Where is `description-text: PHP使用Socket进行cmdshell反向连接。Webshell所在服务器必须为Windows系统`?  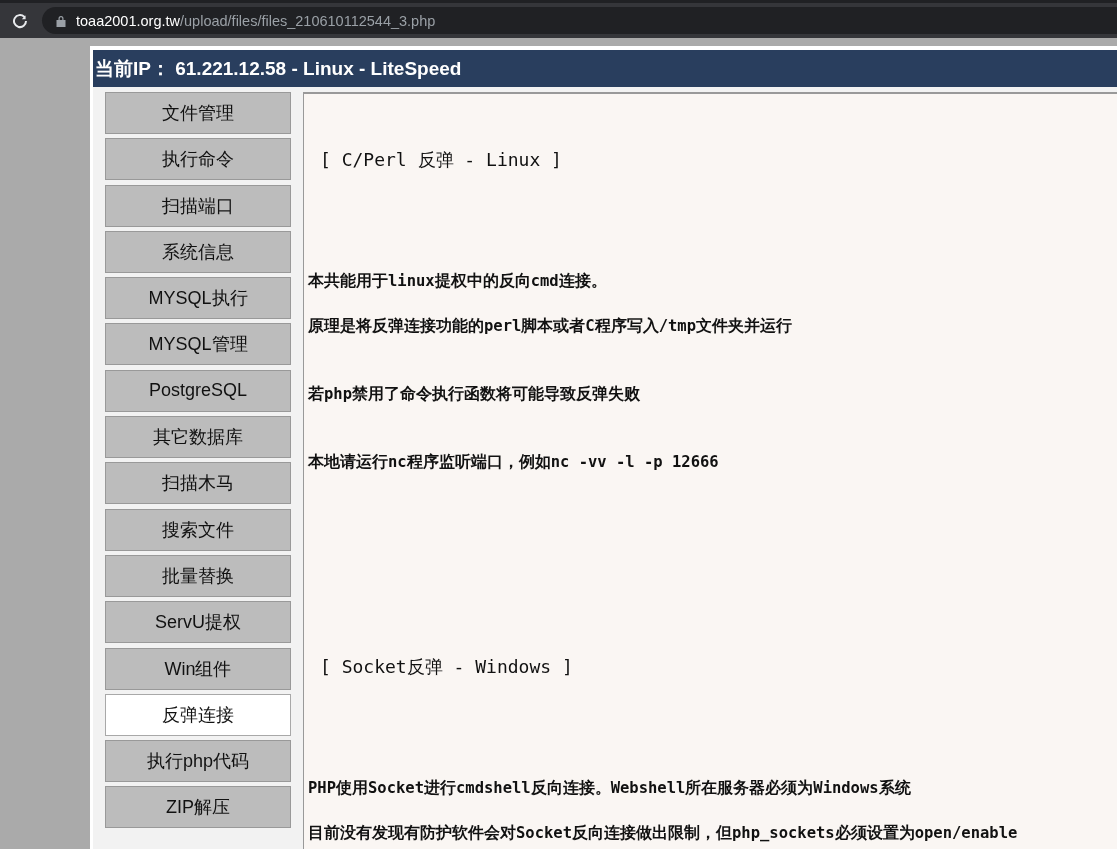 description-text: PHP使用Socket进行cmdshell反向连接。Webshell所在服务器必须为Windows系统 is located at coordinates (610, 788).